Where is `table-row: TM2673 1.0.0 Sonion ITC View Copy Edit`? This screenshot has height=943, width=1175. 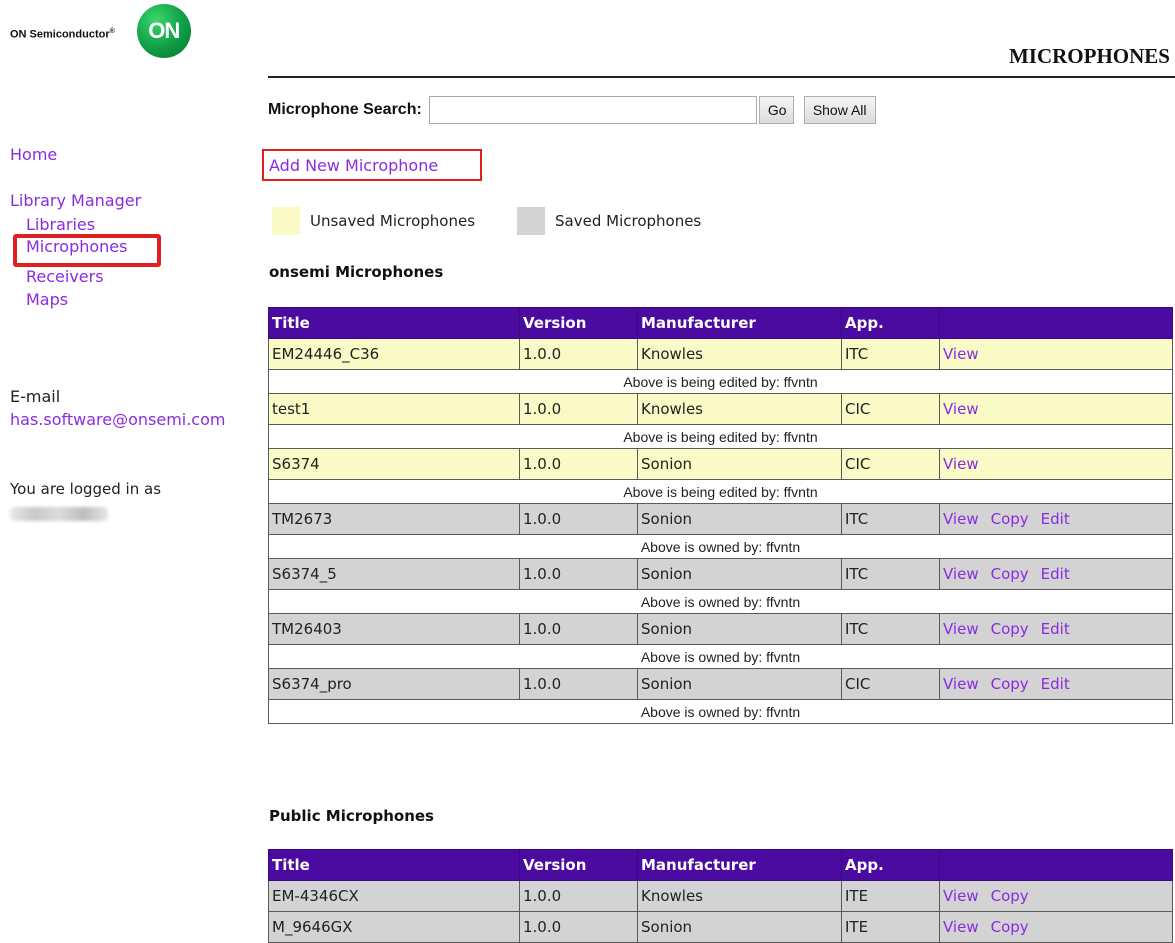 table-row: TM2673 1.0.0 Sonion ITC View Copy Edit is located at coordinates (720, 519).